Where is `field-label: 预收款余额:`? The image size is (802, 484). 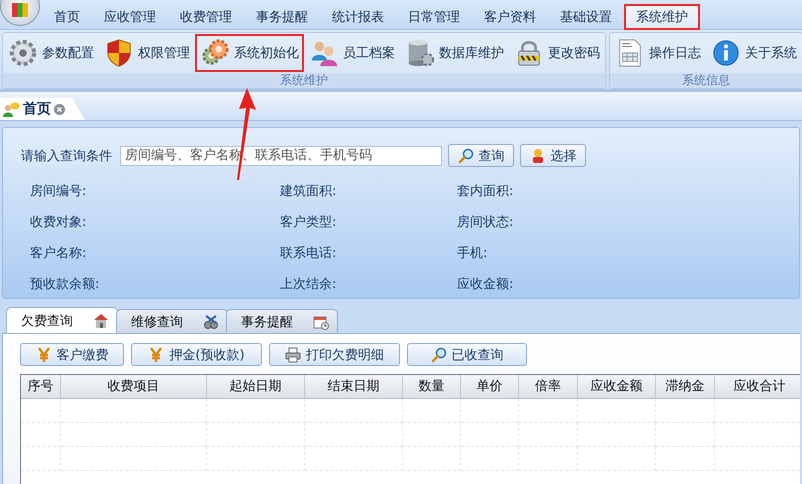
field-label: 预收款余额: is located at coordinates (65, 283).